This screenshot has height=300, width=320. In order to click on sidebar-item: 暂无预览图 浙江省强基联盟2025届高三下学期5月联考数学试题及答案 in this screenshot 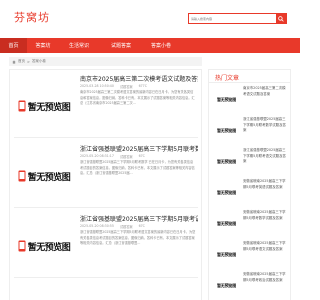, I will do `click(250, 131)`.